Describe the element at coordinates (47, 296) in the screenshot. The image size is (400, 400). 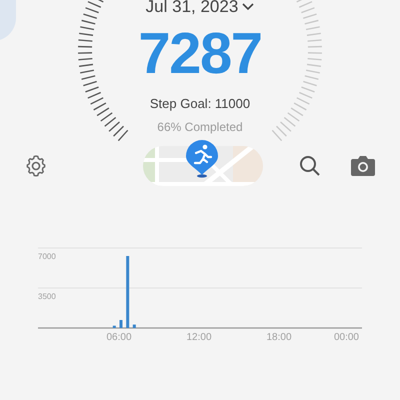
I see `y-axis-label: 3500` at that location.